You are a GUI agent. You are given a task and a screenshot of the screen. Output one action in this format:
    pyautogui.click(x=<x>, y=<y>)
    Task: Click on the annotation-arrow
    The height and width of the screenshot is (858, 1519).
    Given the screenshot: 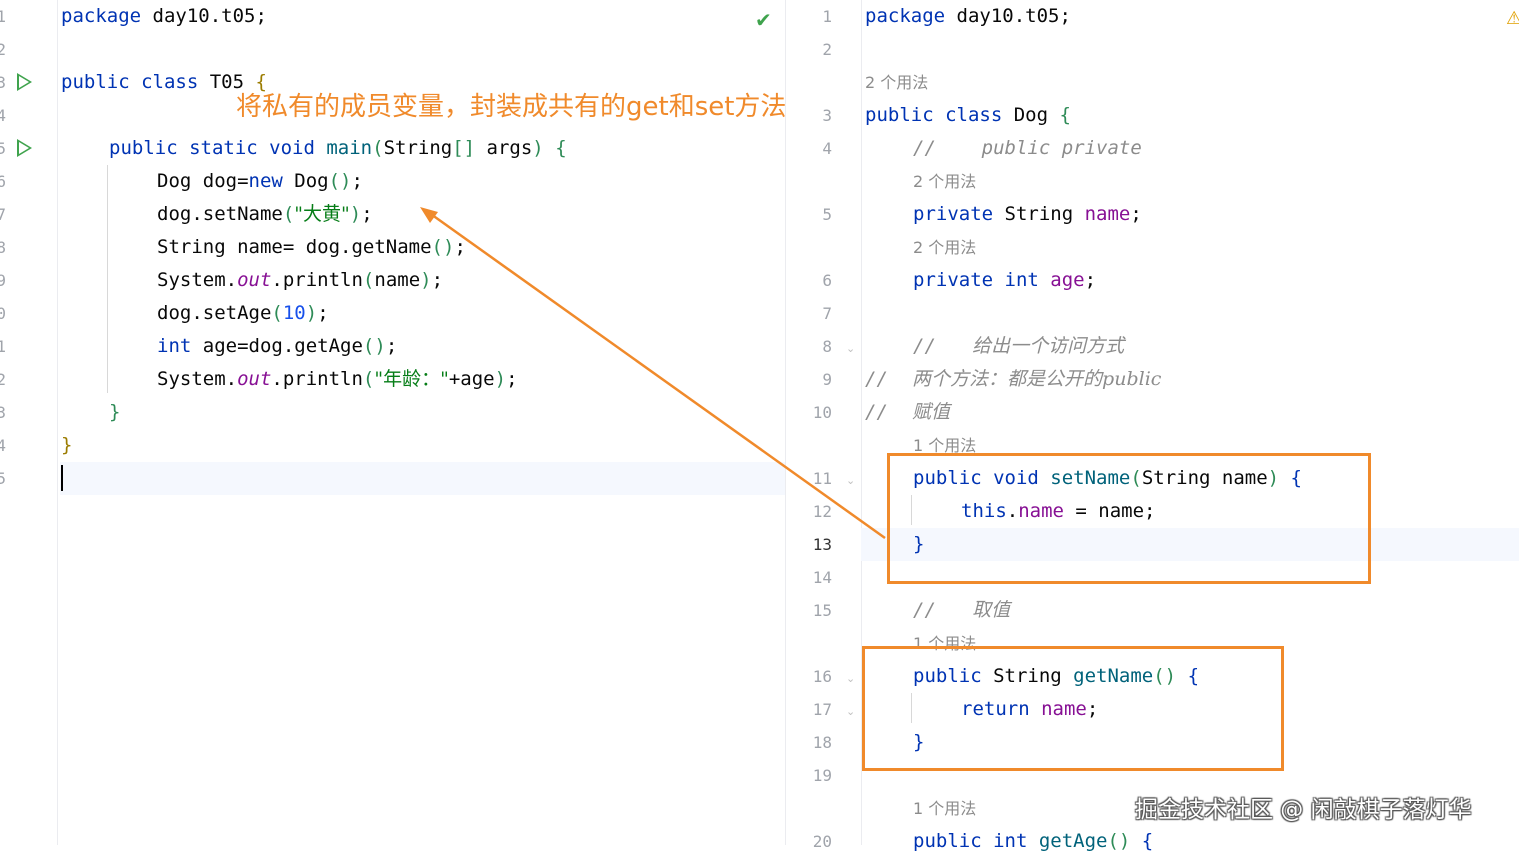 What is the action you would take?
    pyautogui.click(x=653, y=373)
    